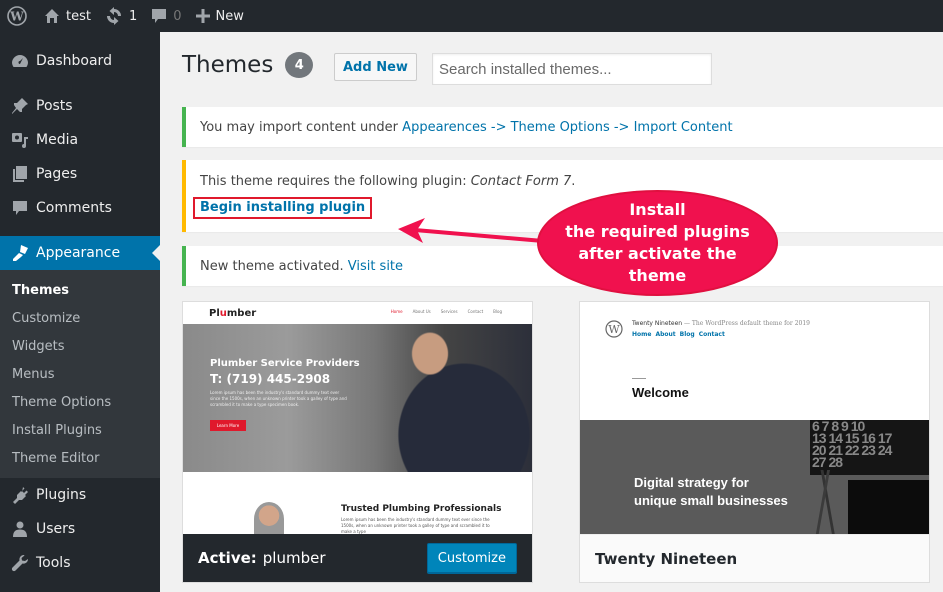 The image size is (943, 592). Describe the element at coordinates (233, 313) in the screenshot. I see `plumber-logo: Plumber` at that location.